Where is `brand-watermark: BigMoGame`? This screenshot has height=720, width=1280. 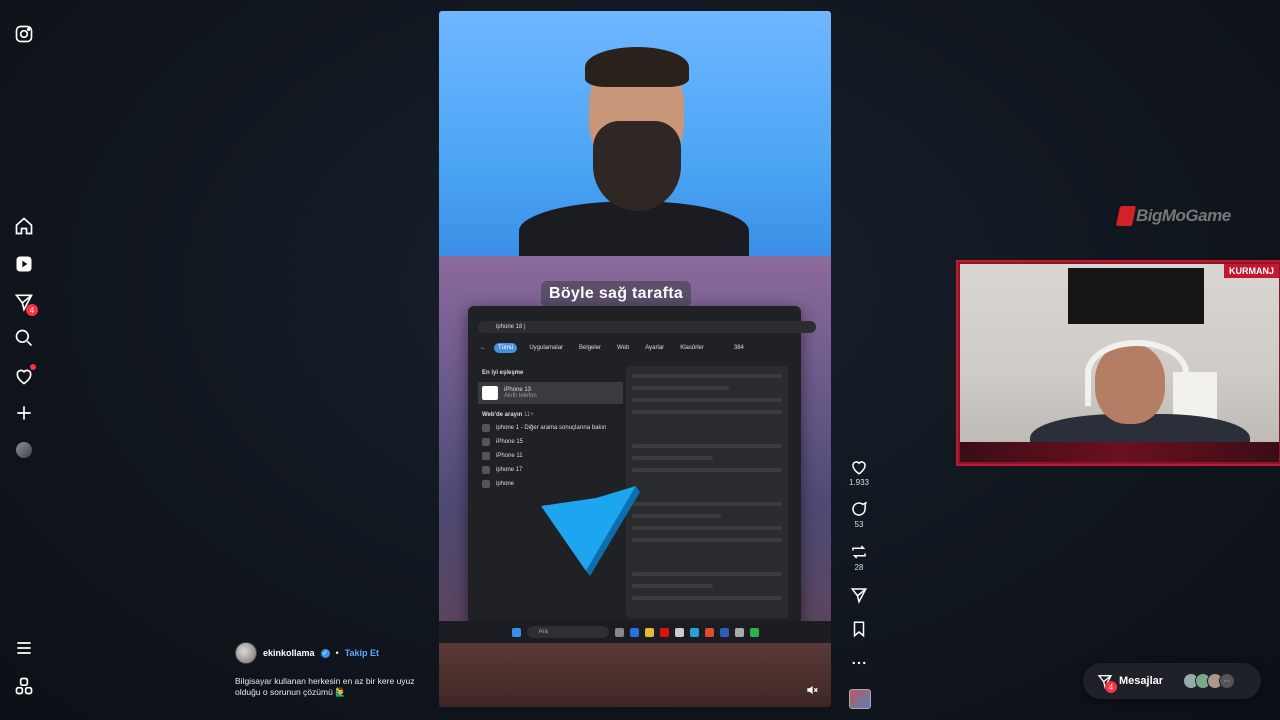
brand-watermark: BigMoGame is located at coordinates (1173, 216).